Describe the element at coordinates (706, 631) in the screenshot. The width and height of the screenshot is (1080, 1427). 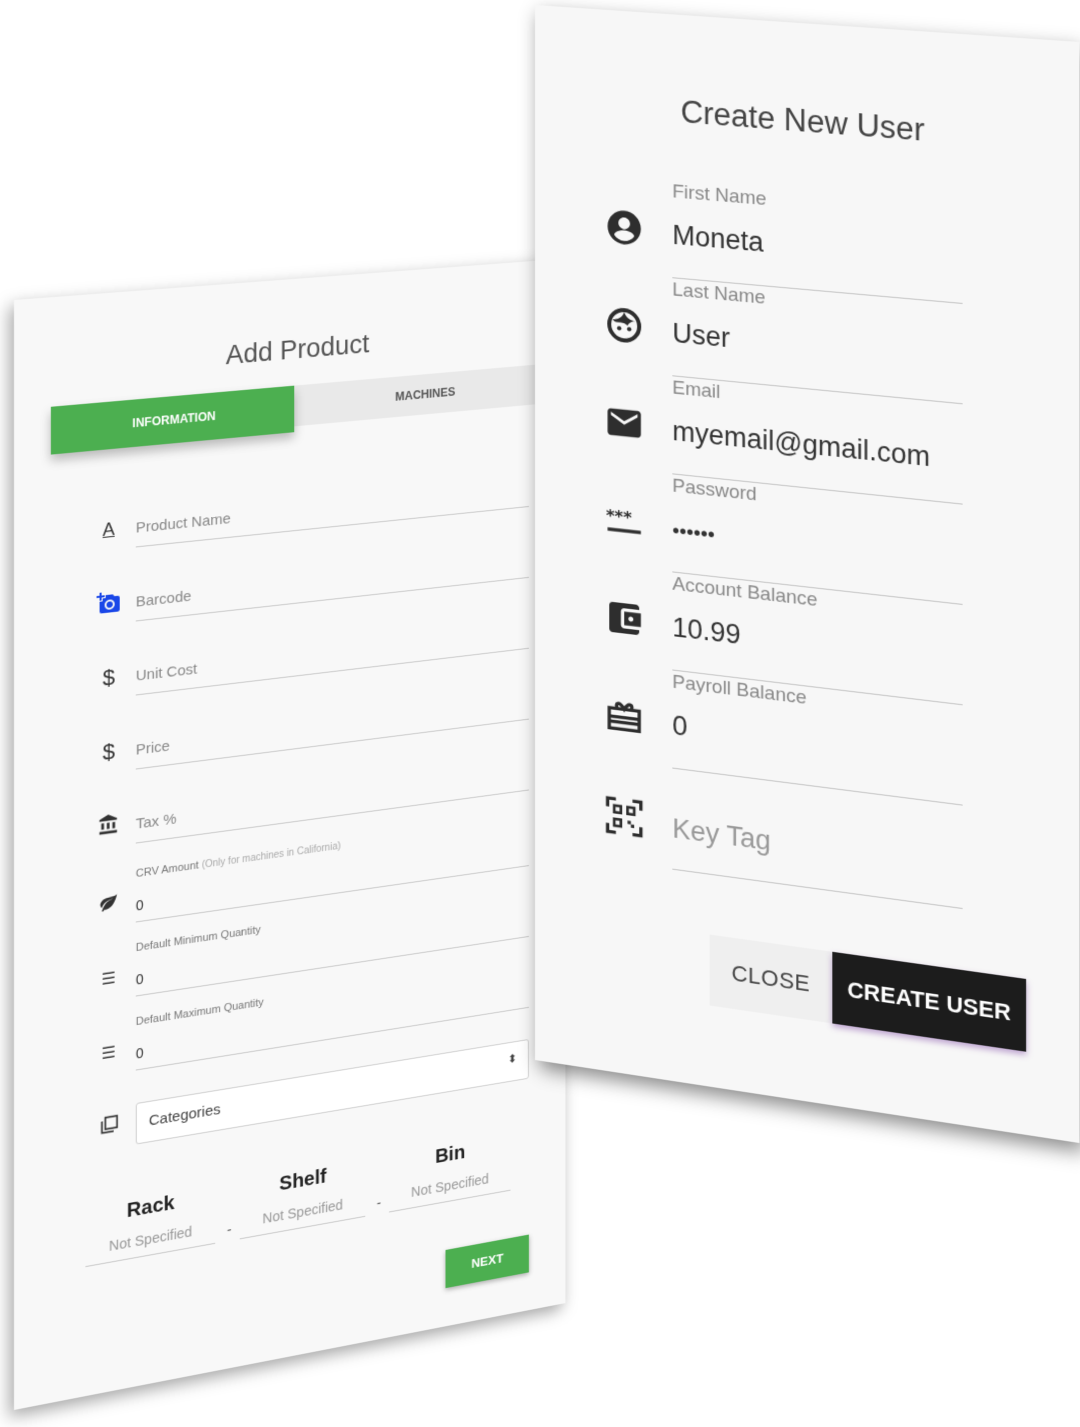
I see `account-balance-input: 10.99` at that location.